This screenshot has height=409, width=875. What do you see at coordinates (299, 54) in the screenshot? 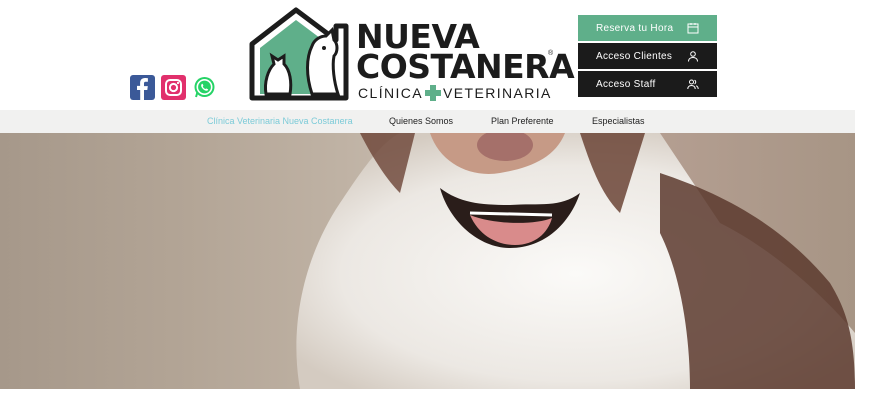
I see `house-pets-logo-icon` at bounding box center [299, 54].